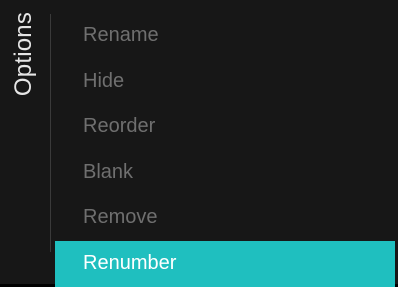 This screenshot has width=398, height=287. What do you see at coordinates (225, 173) in the screenshot?
I see `menu-item-blank: Blank` at bounding box center [225, 173].